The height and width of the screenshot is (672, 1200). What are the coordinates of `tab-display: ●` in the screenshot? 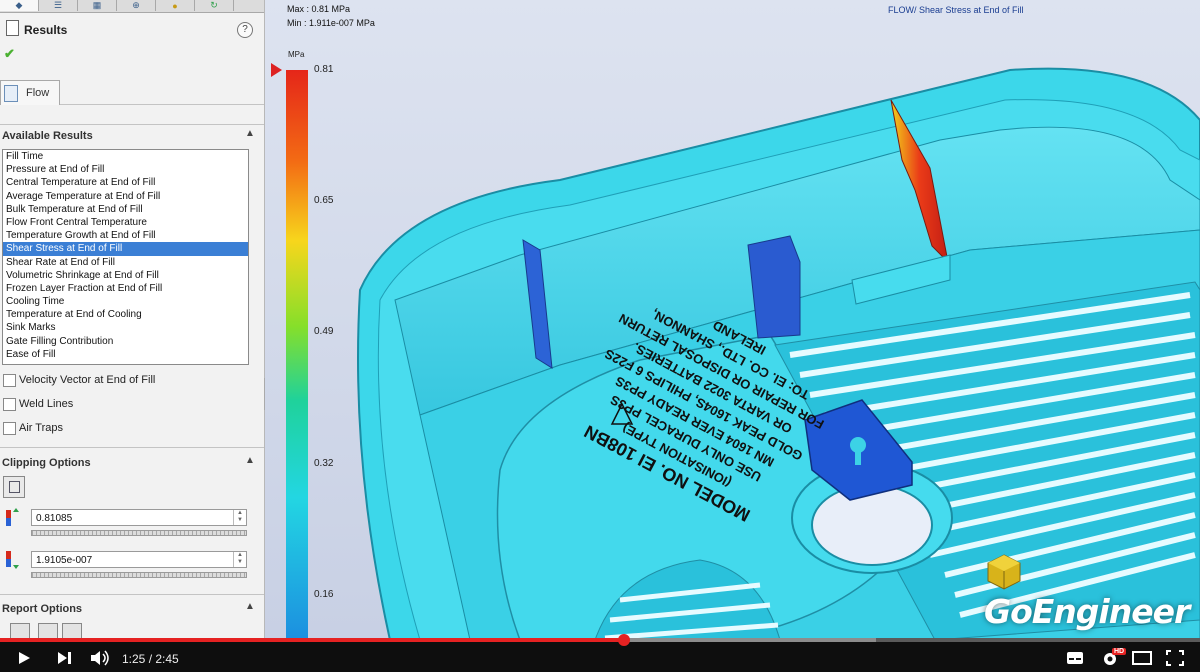 It's located at (175, 5).